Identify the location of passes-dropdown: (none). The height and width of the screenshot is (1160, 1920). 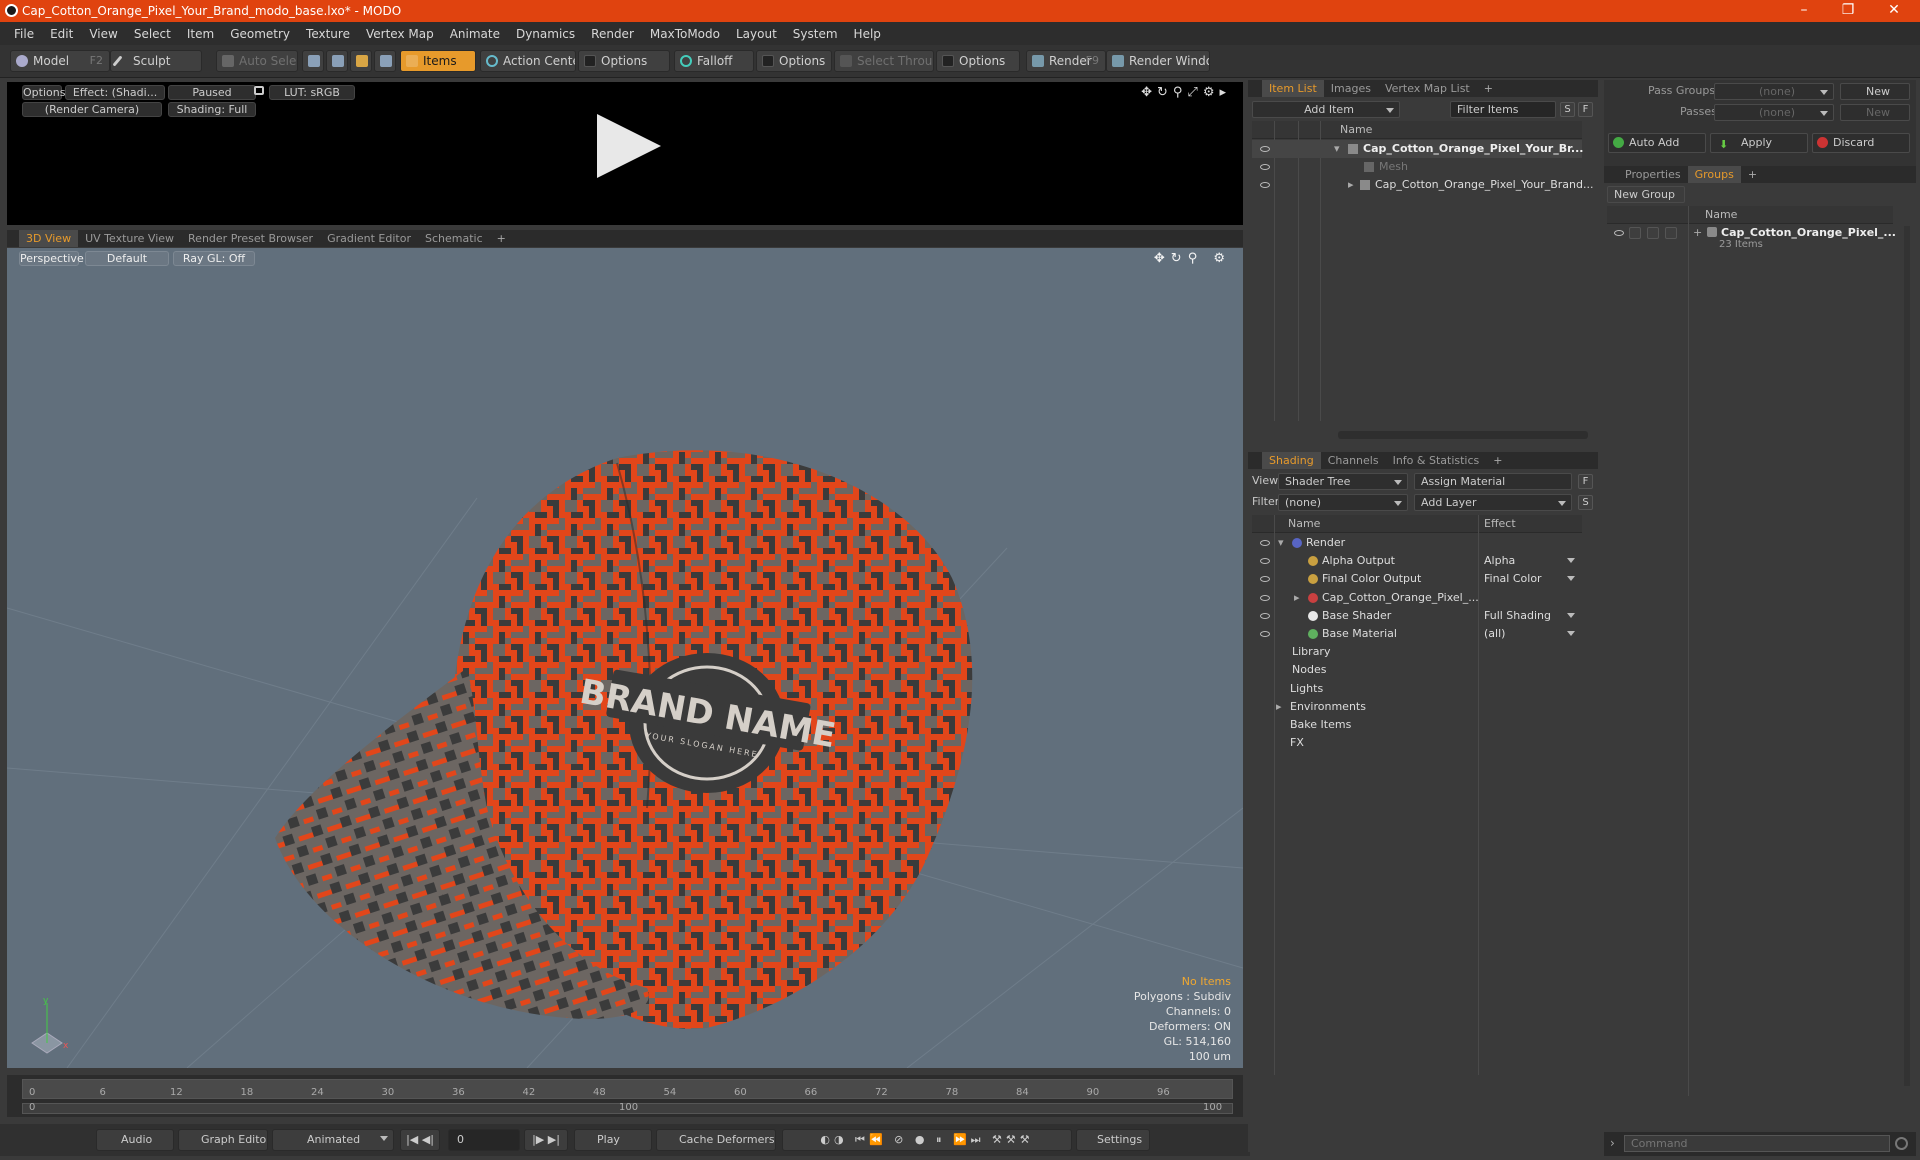
(1774, 112).